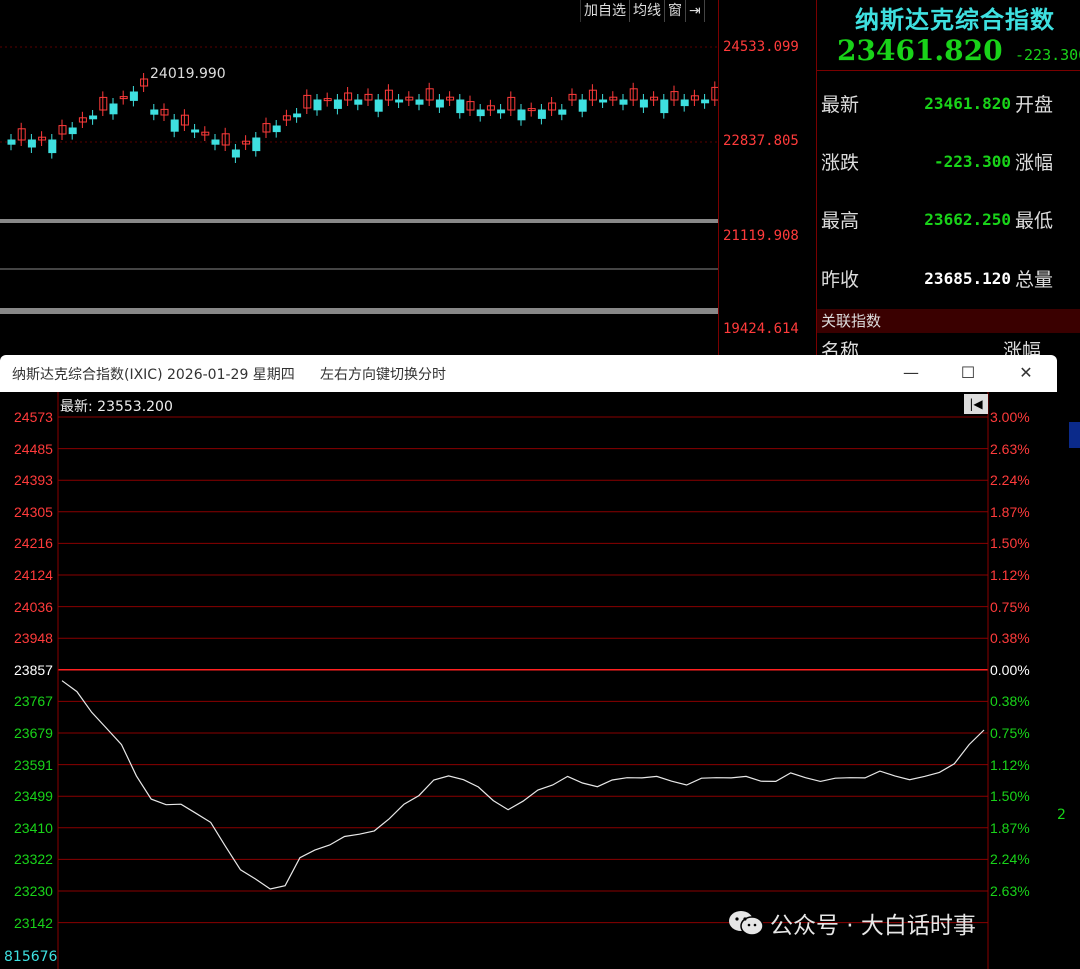 This screenshot has height=969, width=1080. I want to click on minimize-icon: —, so click(911, 373).